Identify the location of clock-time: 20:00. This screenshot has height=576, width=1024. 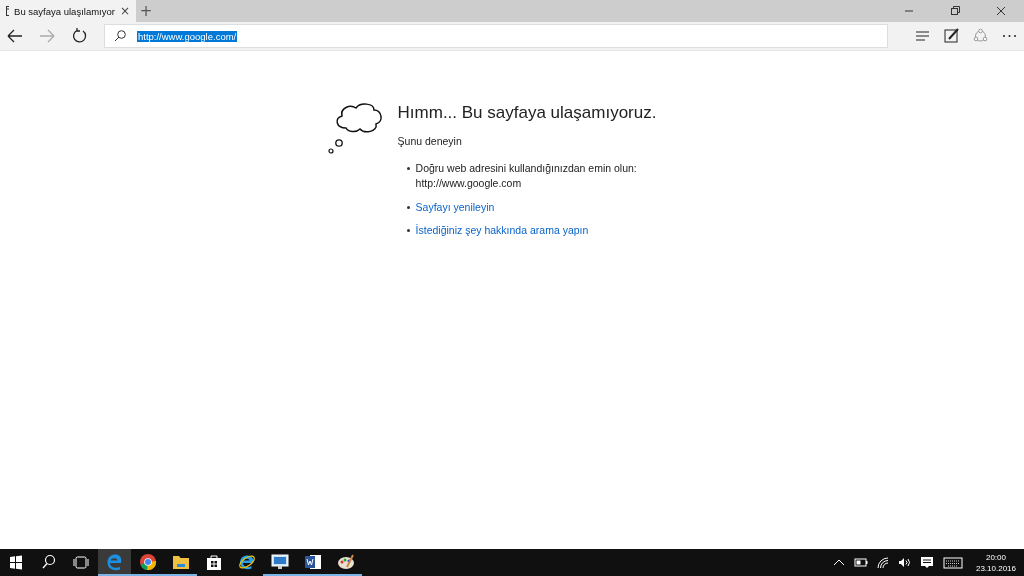
(995, 557).